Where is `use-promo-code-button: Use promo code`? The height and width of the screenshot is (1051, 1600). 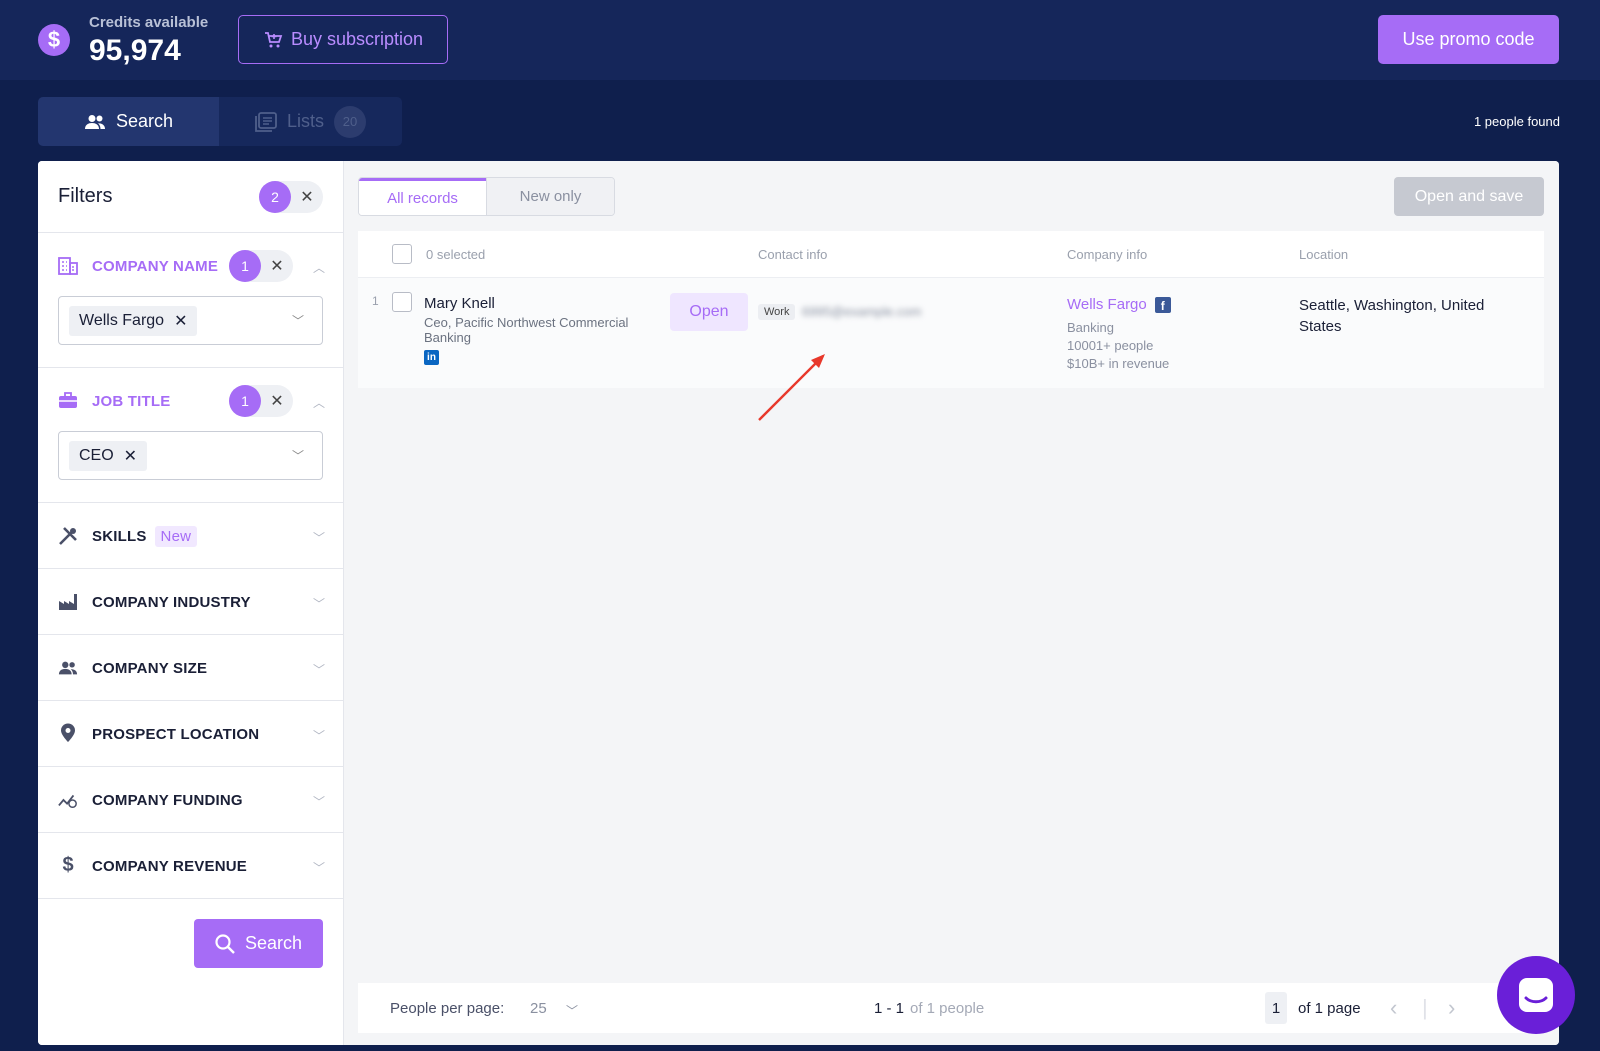
use-promo-code-button: Use promo code is located at coordinates (1468, 39).